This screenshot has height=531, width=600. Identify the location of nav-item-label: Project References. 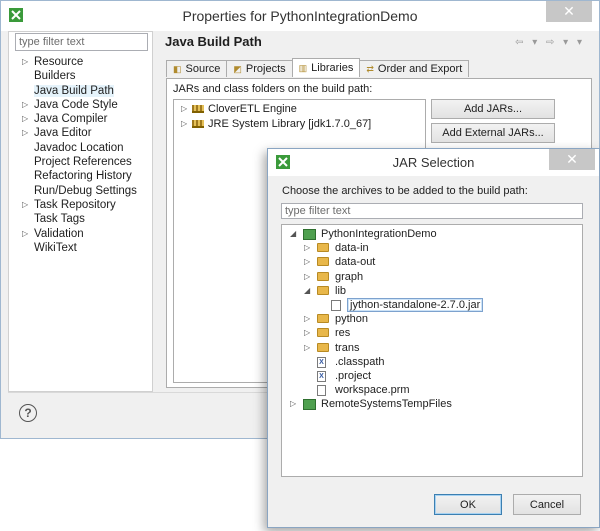
(83, 162).